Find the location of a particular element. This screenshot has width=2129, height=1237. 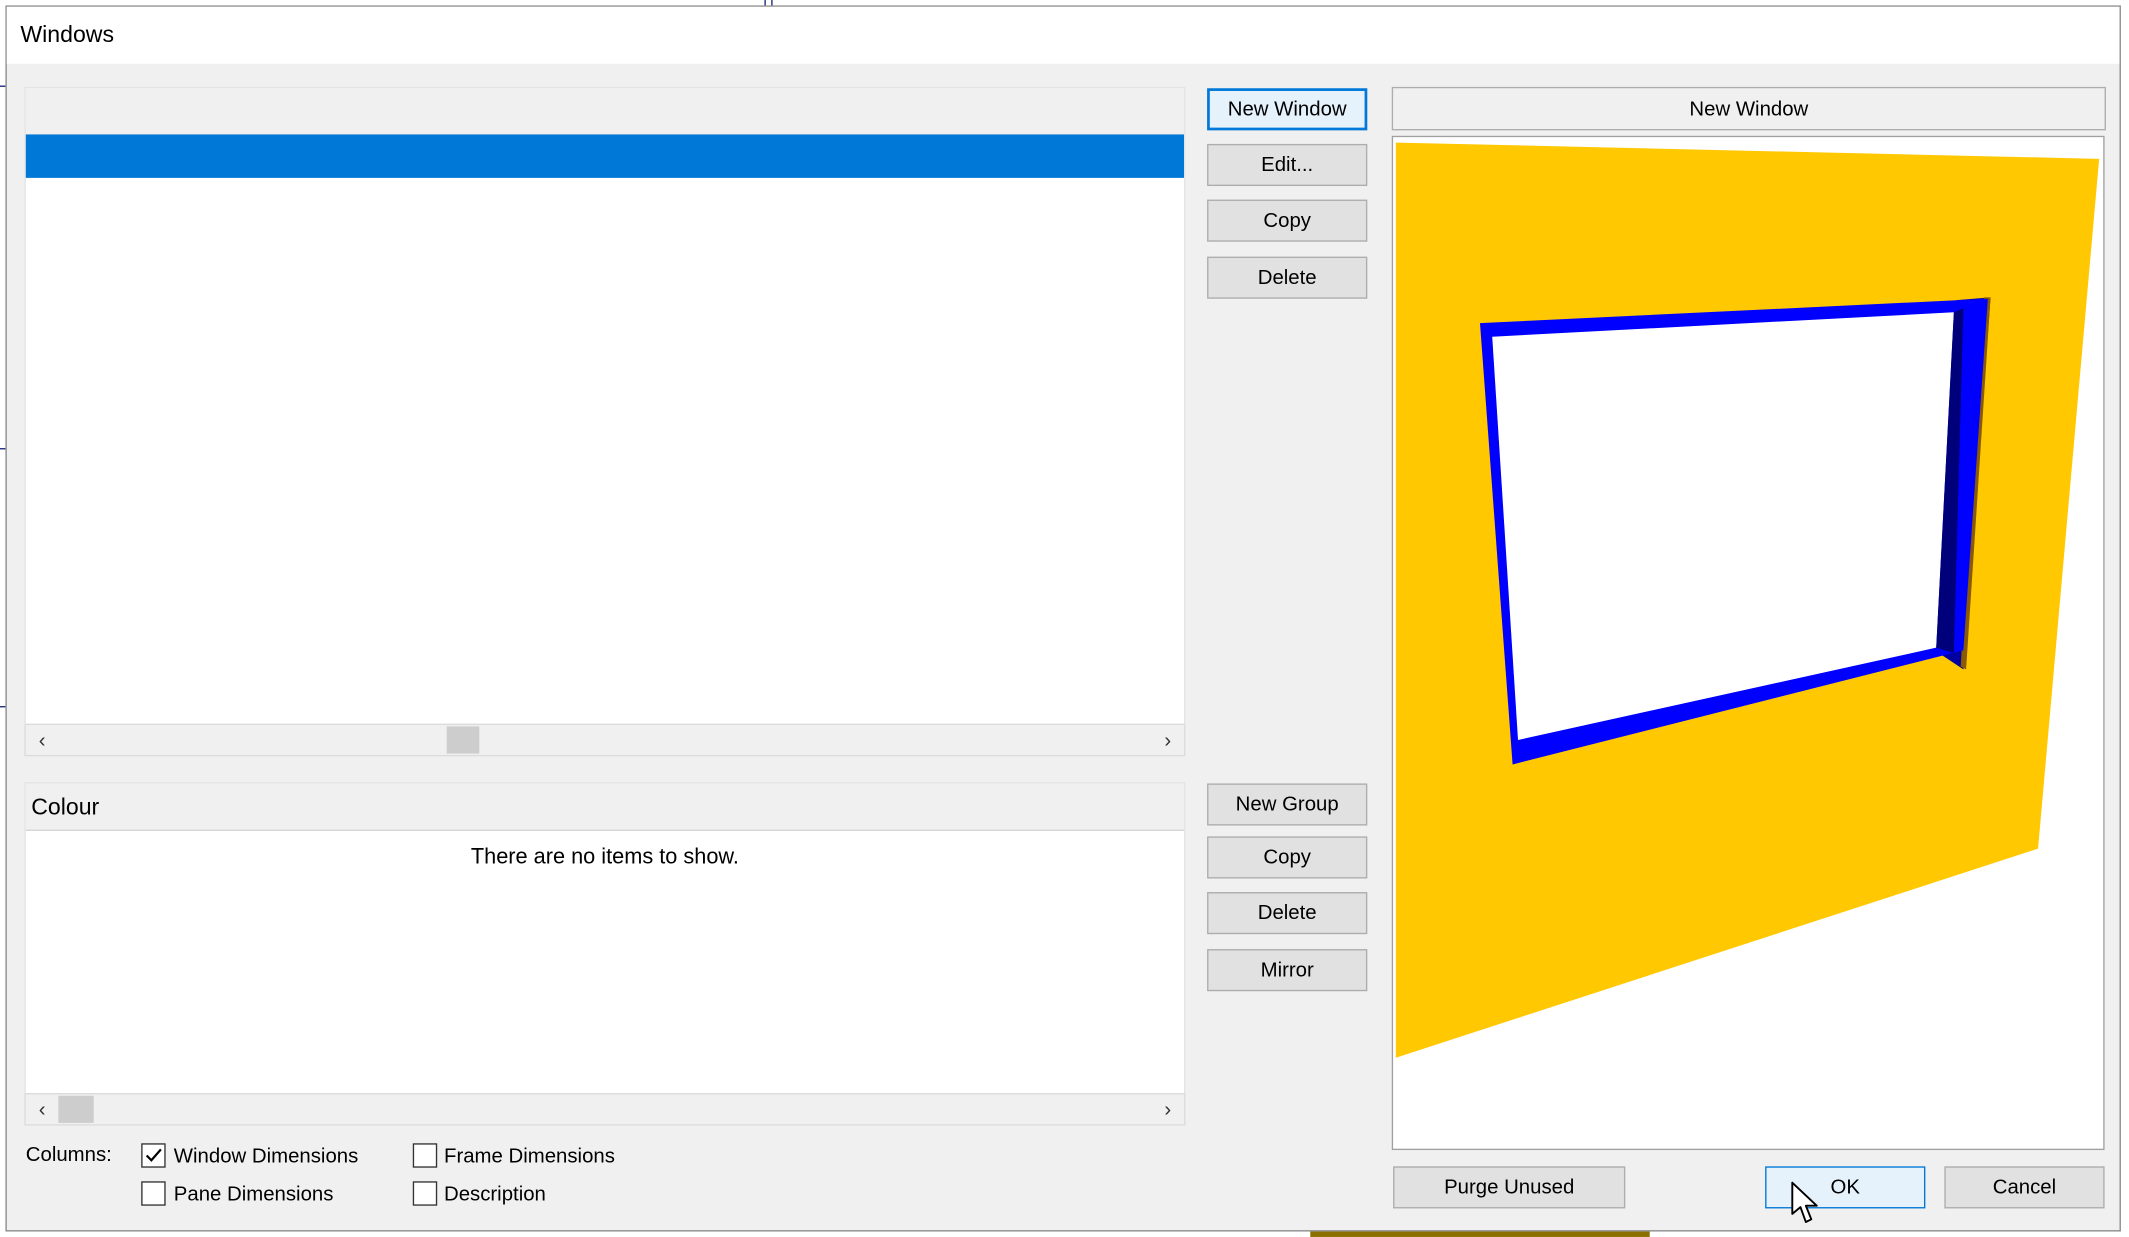

columns-label: Columns: is located at coordinates (68, 1155).